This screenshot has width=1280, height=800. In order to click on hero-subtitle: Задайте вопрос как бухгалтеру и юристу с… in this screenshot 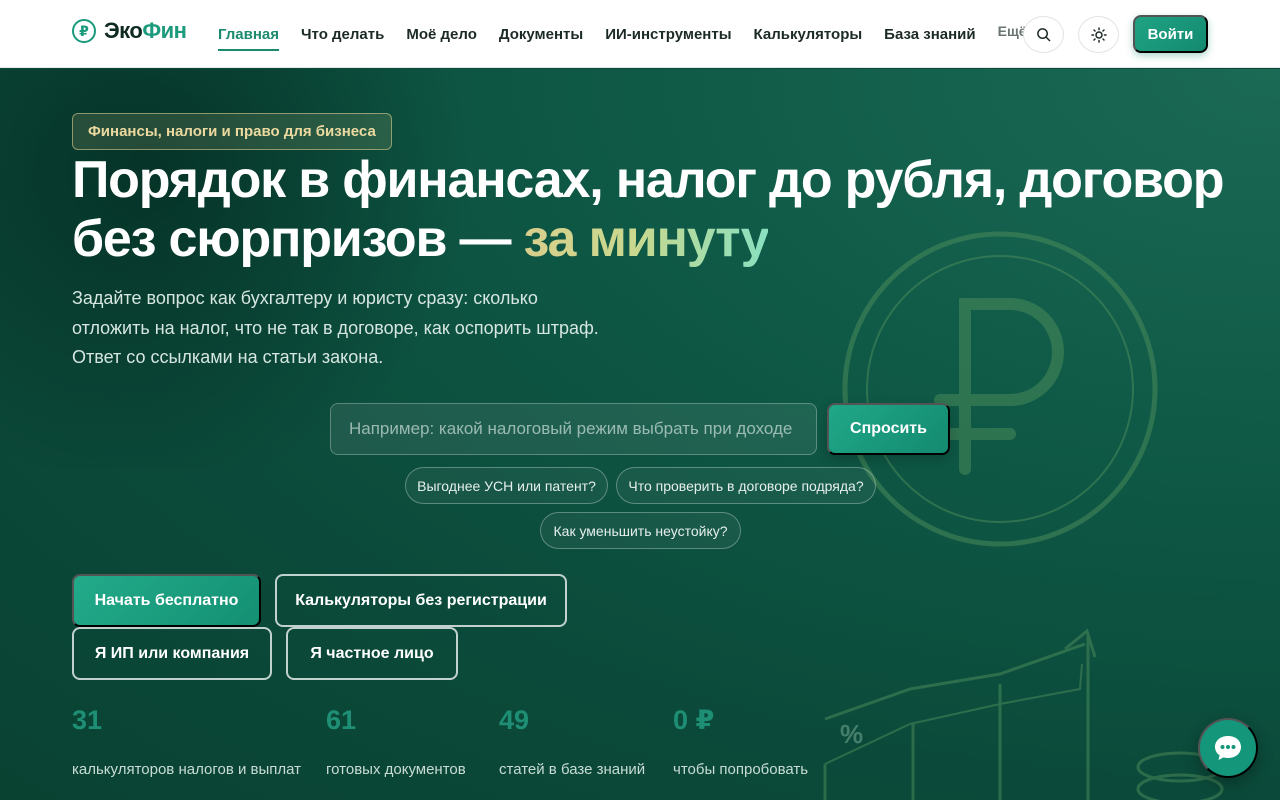, I will do `click(335, 327)`.